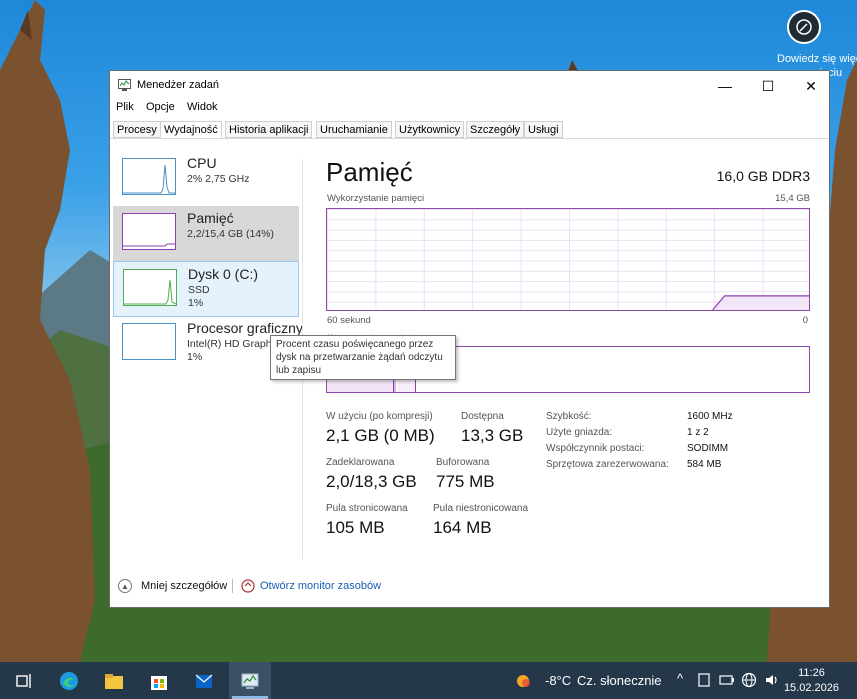  Describe the element at coordinates (125, 586) in the screenshot. I see `chevron-up-icon: ▲` at that location.